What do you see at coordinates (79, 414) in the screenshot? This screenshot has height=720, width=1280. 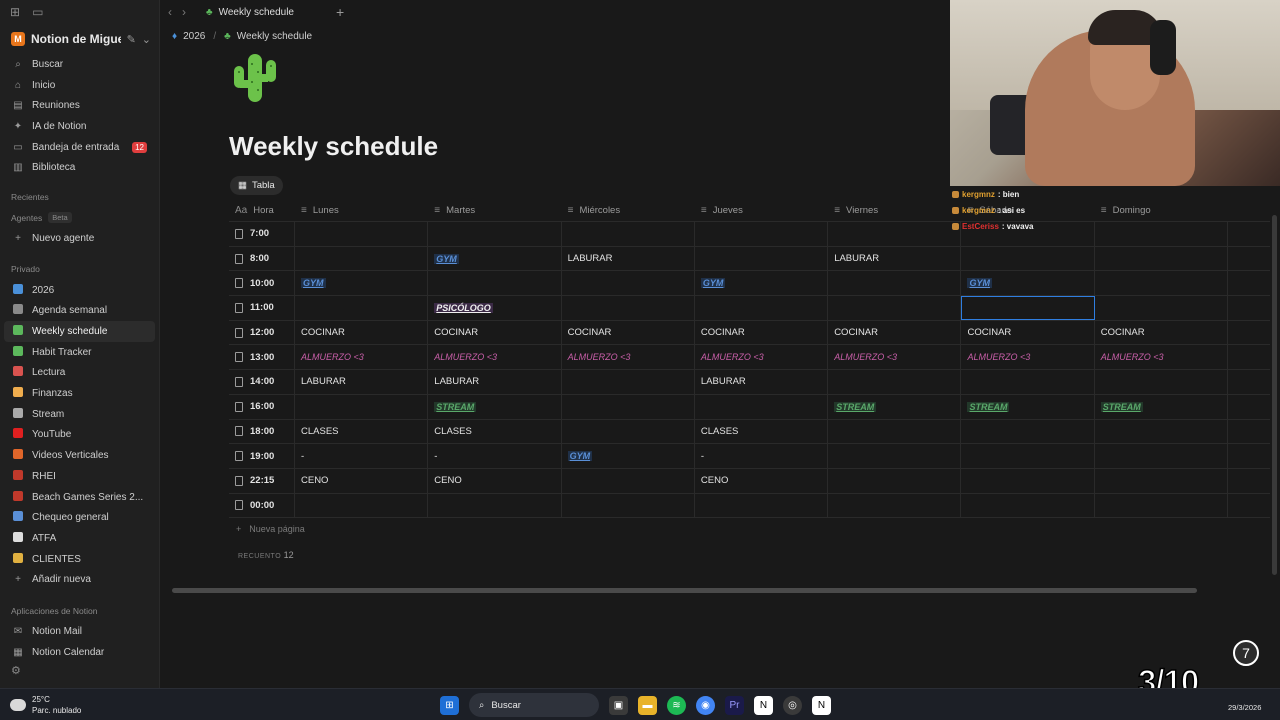 I see `sidebar-page-6: Stream` at bounding box center [79, 414].